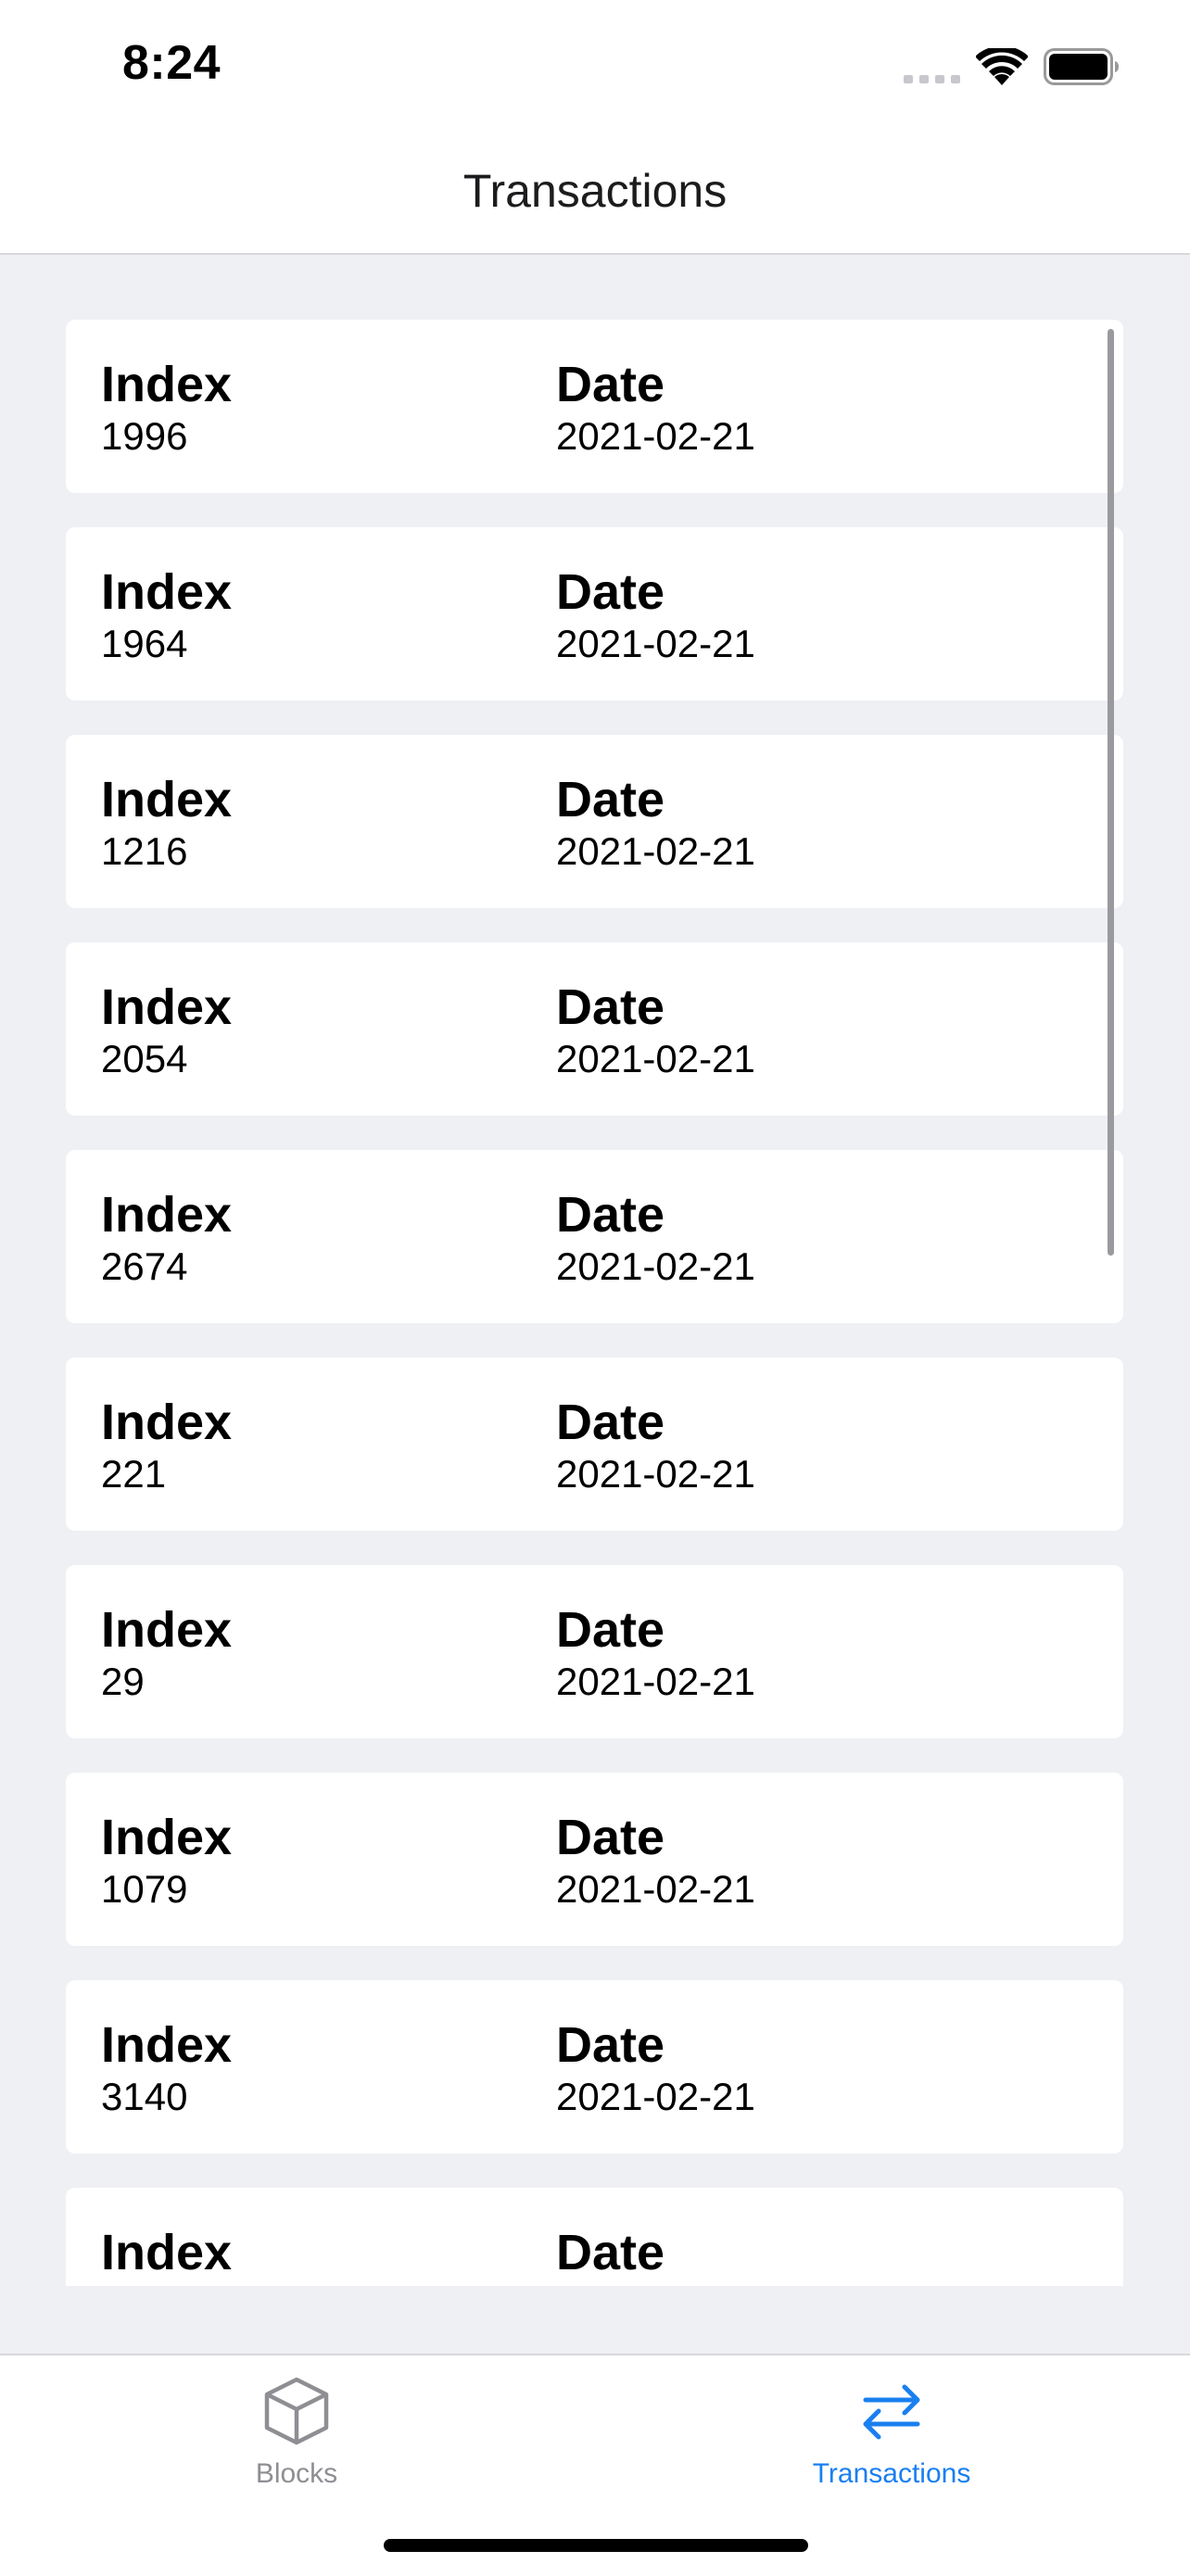 The height and width of the screenshot is (2576, 1190). I want to click on tab-blocks: Blocks, so click(296, 2432).